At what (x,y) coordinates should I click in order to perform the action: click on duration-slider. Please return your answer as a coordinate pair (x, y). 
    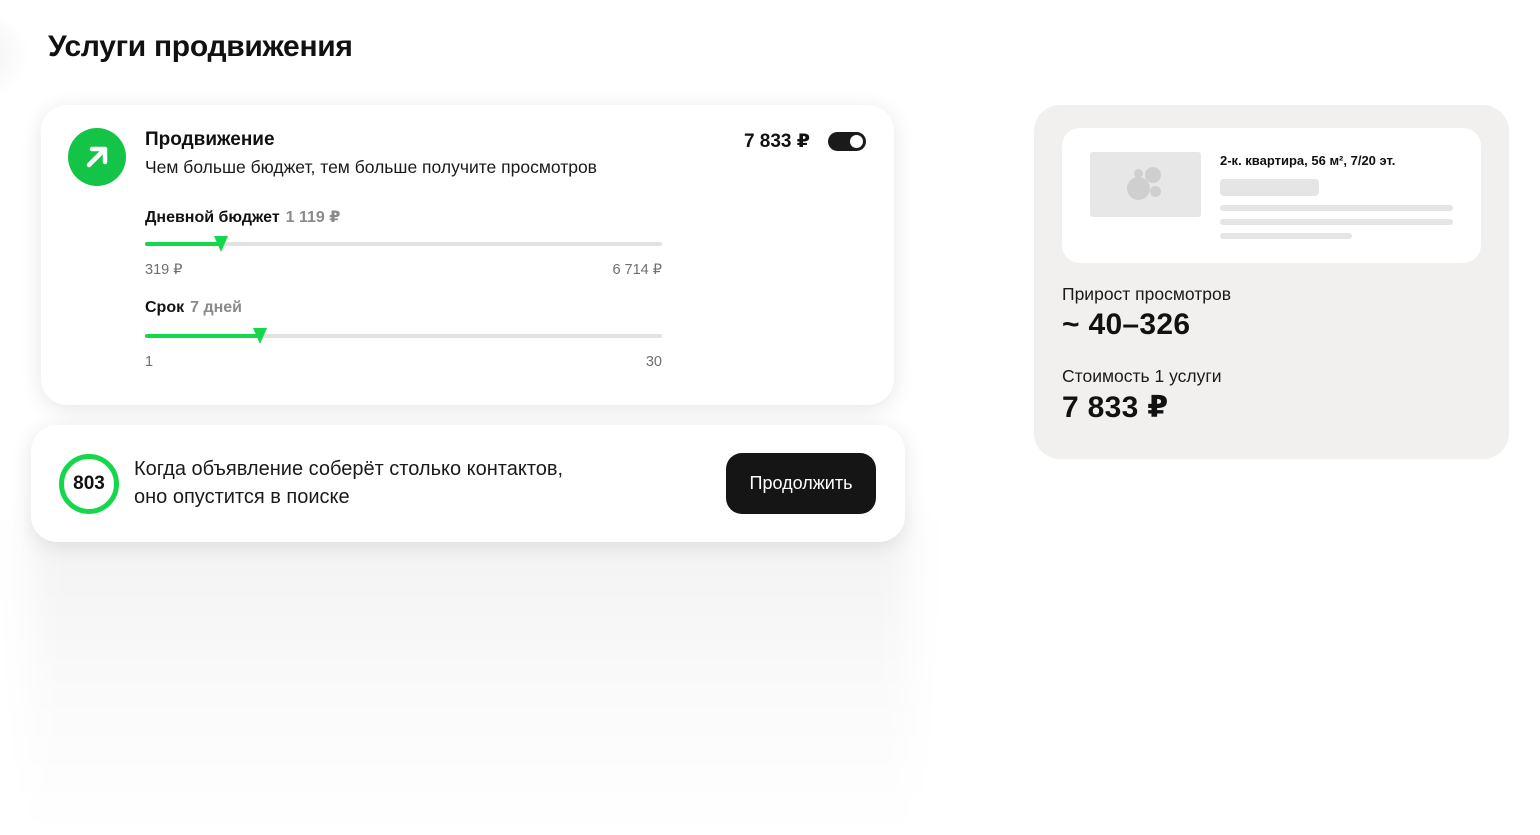
    Looking at the image, I should click on (403, 336).